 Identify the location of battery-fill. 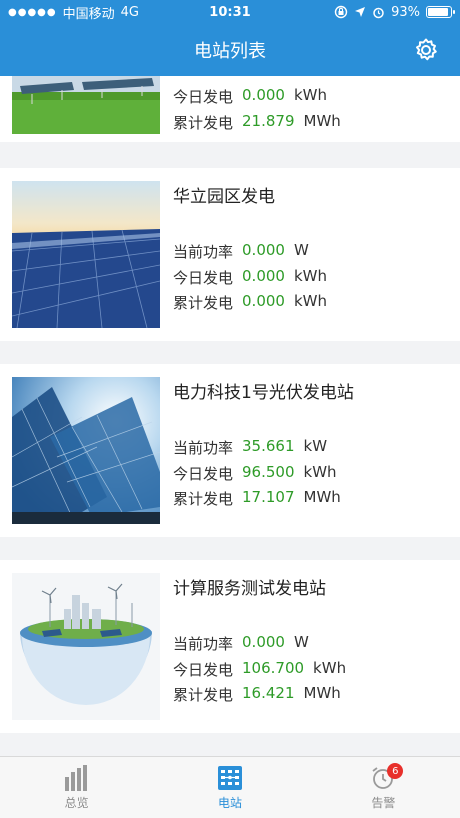
(438, 12).